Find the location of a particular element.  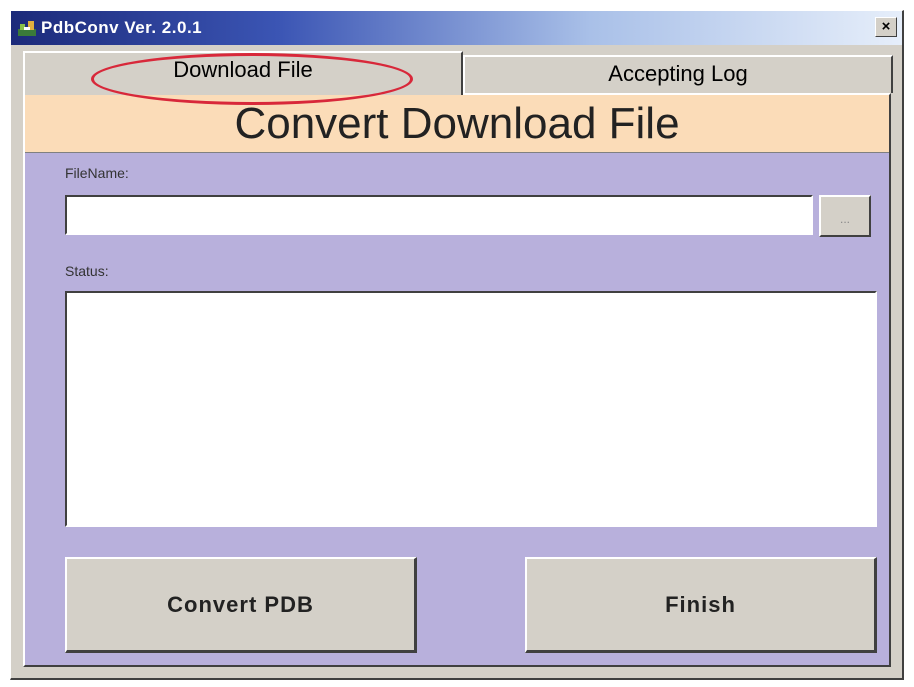

window-title: PdbConv Ver. 2.0.1 is located at coordinates (122, 27).